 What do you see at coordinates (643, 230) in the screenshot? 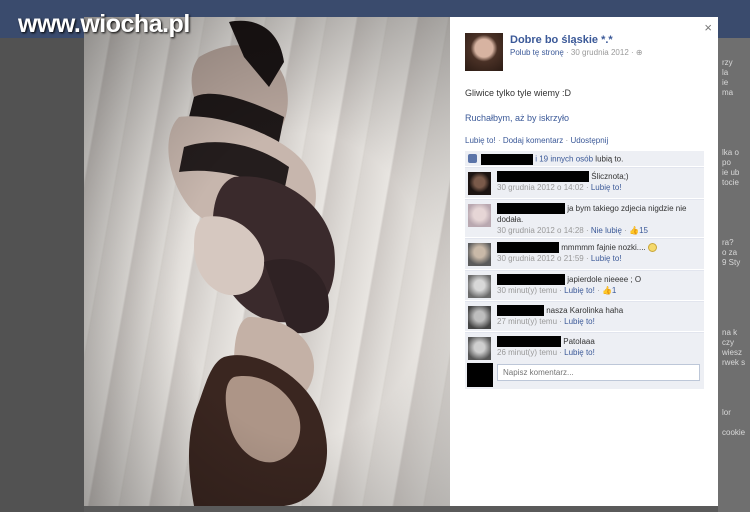
I see `comment-like-count: 15` at bounding box center [643, 230].